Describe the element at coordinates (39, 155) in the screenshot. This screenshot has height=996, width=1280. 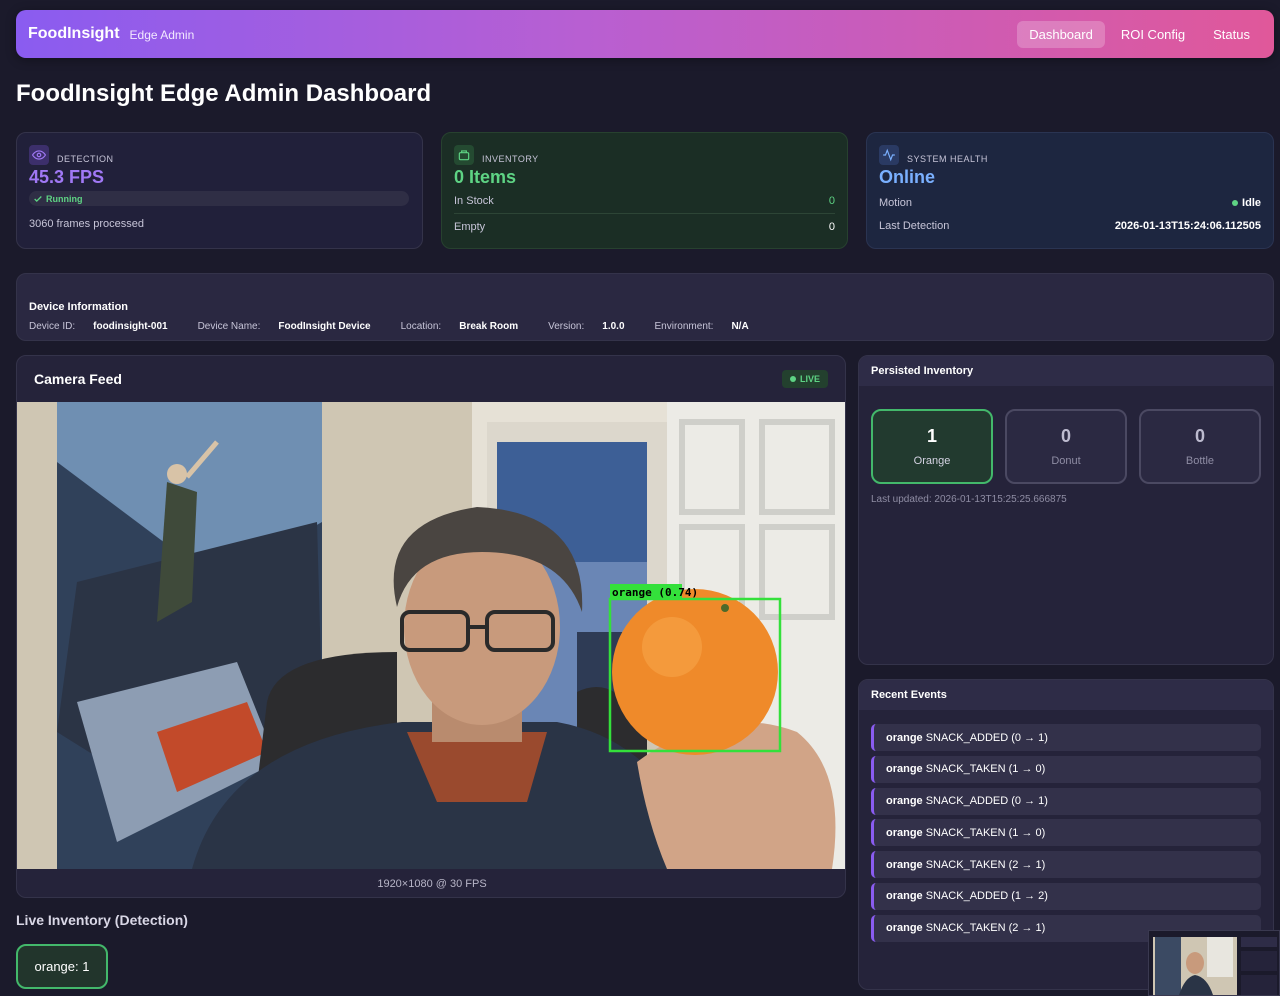
I see `eye-icon` at that location.